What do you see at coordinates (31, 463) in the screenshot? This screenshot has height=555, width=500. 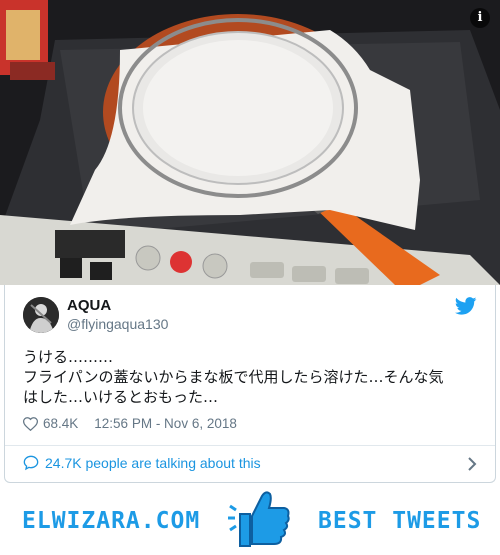 I see `speech-bubble-icon` at bounding box center [31, 463].